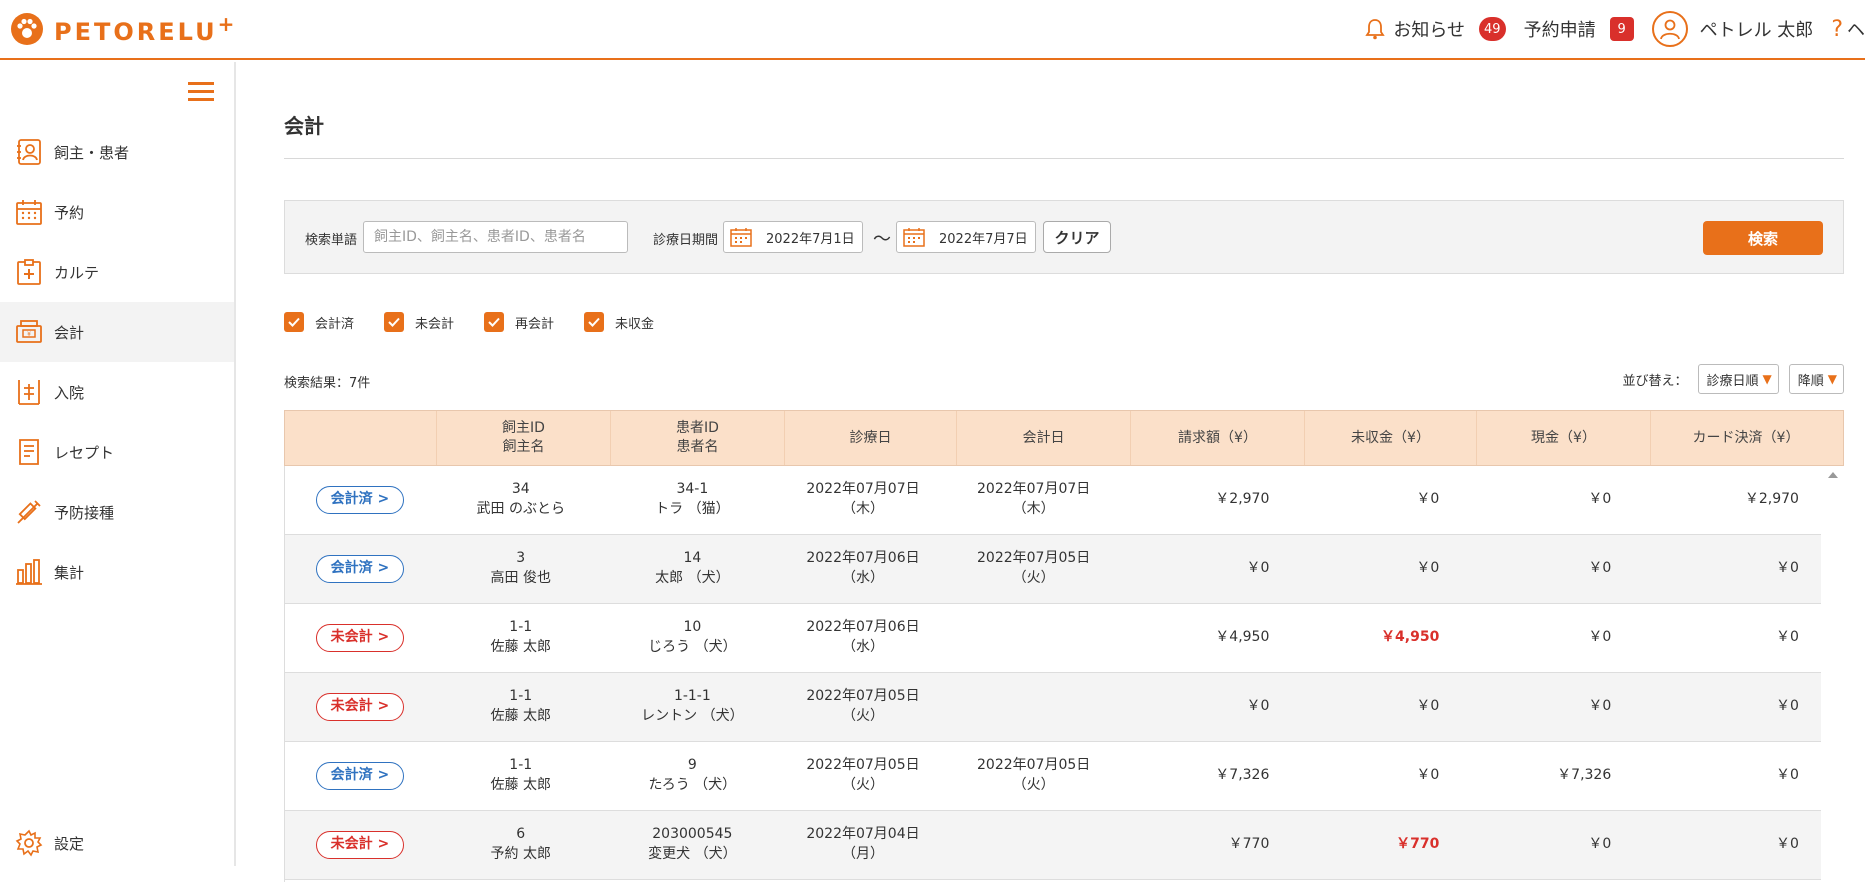 The image size is (1865, 882). I want to click on owner-name: 高田 俊也, so click(520, 578).